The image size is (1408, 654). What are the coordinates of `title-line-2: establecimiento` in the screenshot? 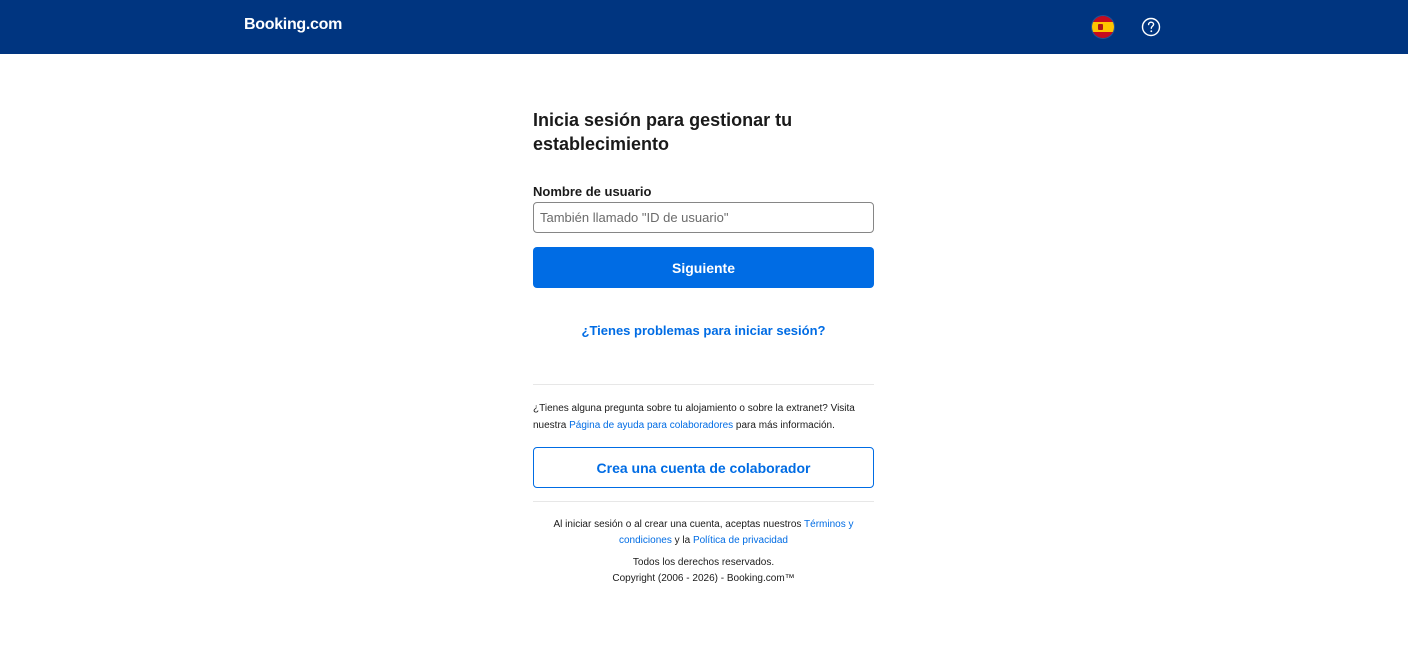 It's located at (601, 144).